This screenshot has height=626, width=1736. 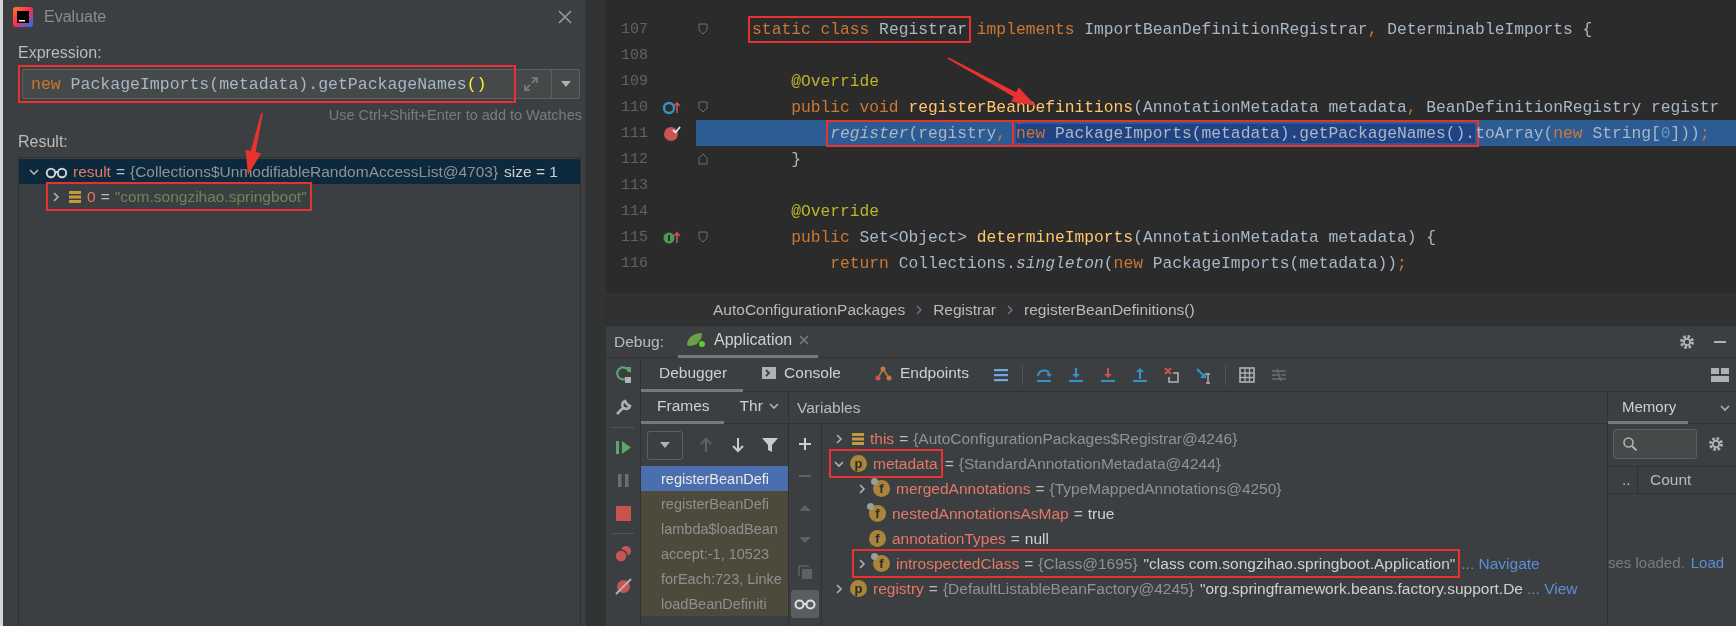 I want to click on variable-value: {Class@1695}, so click(x=1088, y=563).